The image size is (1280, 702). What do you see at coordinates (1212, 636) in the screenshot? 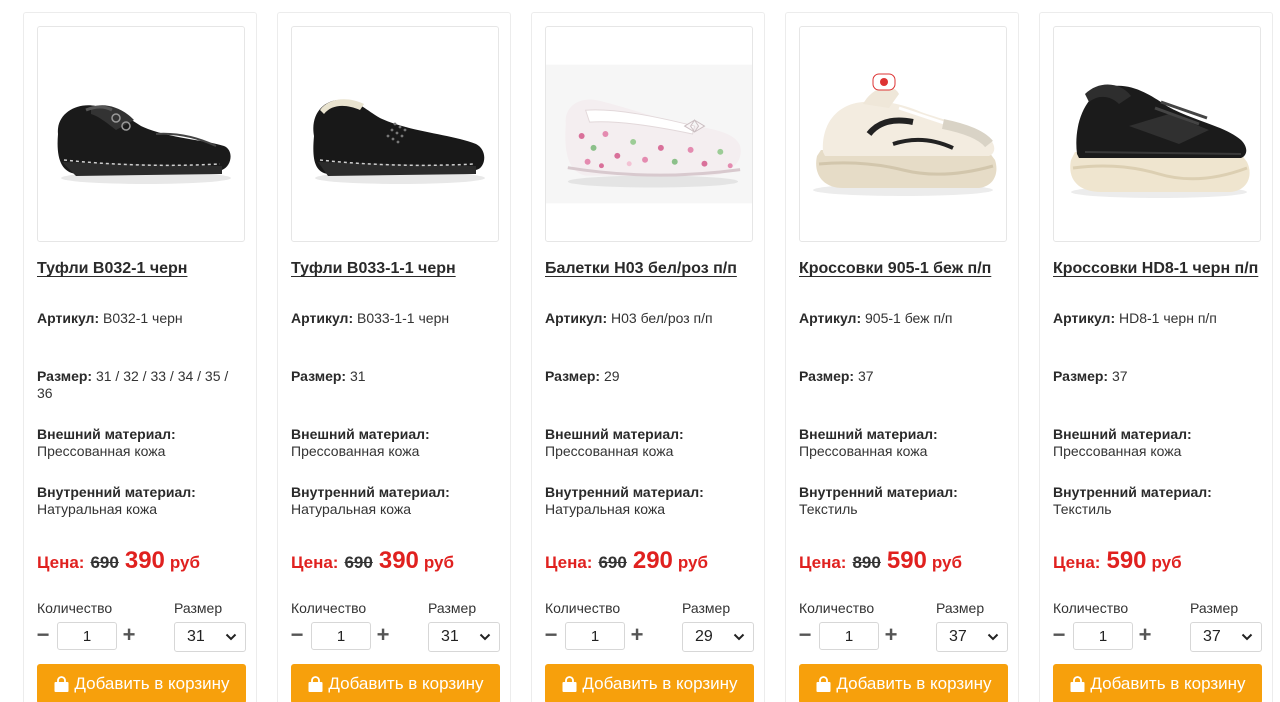
I see `selected-size: 37` at bounding box center [1212, 636].